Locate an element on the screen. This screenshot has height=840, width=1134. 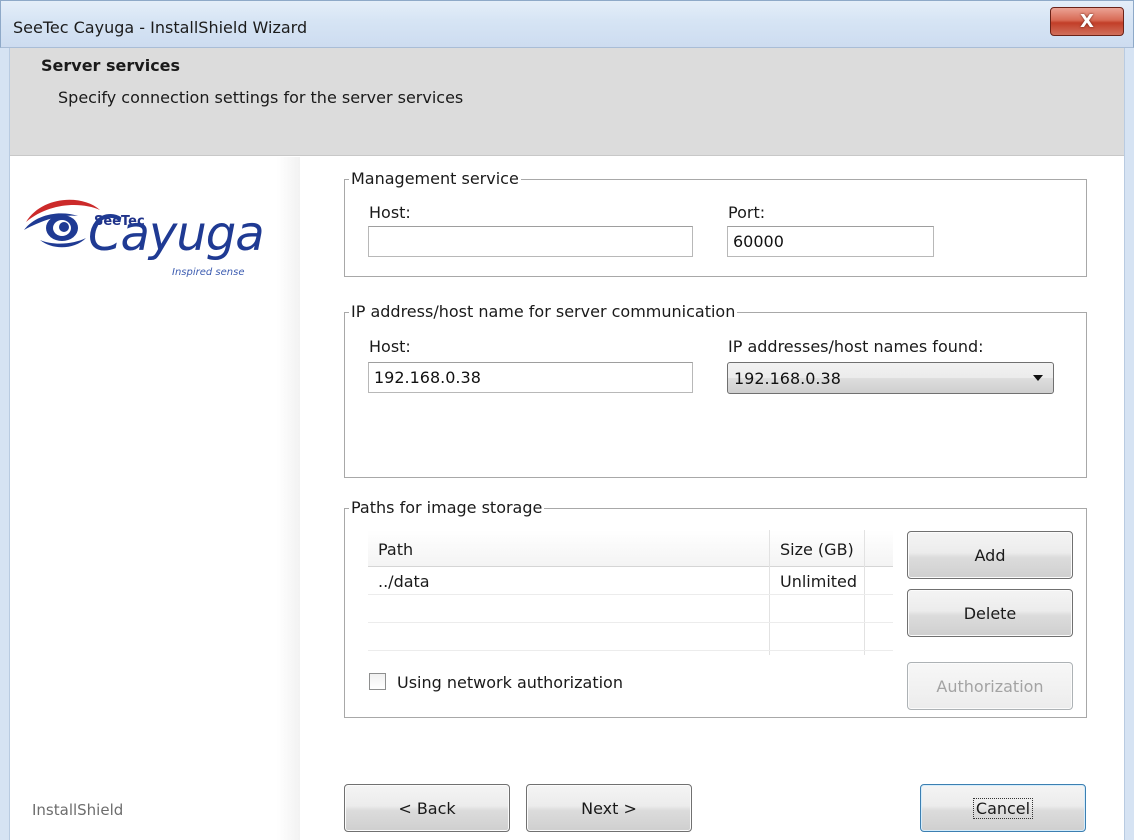
next-button-label: Next > is located at coordinates (609, 808).